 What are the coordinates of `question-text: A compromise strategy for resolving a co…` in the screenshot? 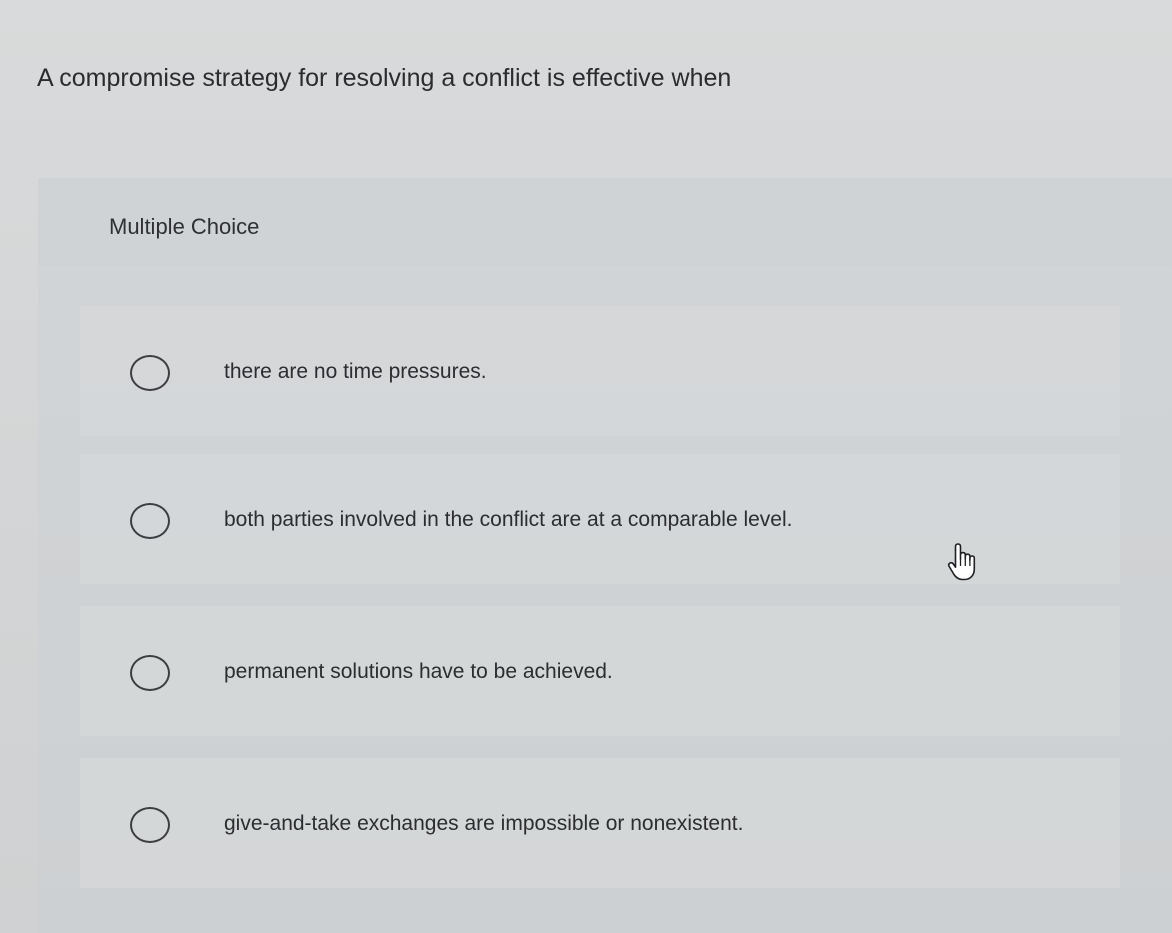 It's located at (384, 78).